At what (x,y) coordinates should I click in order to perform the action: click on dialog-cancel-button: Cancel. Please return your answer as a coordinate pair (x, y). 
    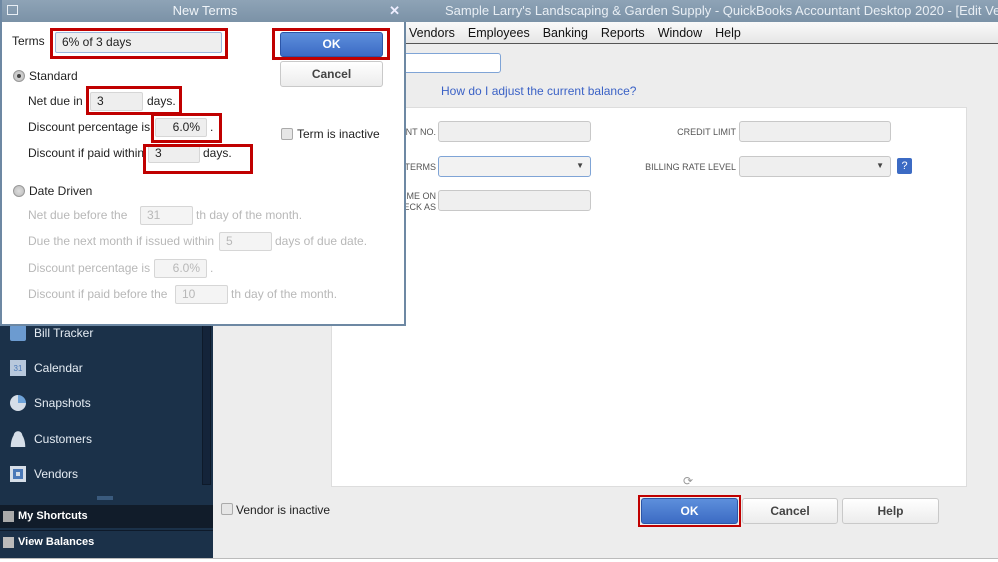
    Looking at the image, I should click on (331, 74).